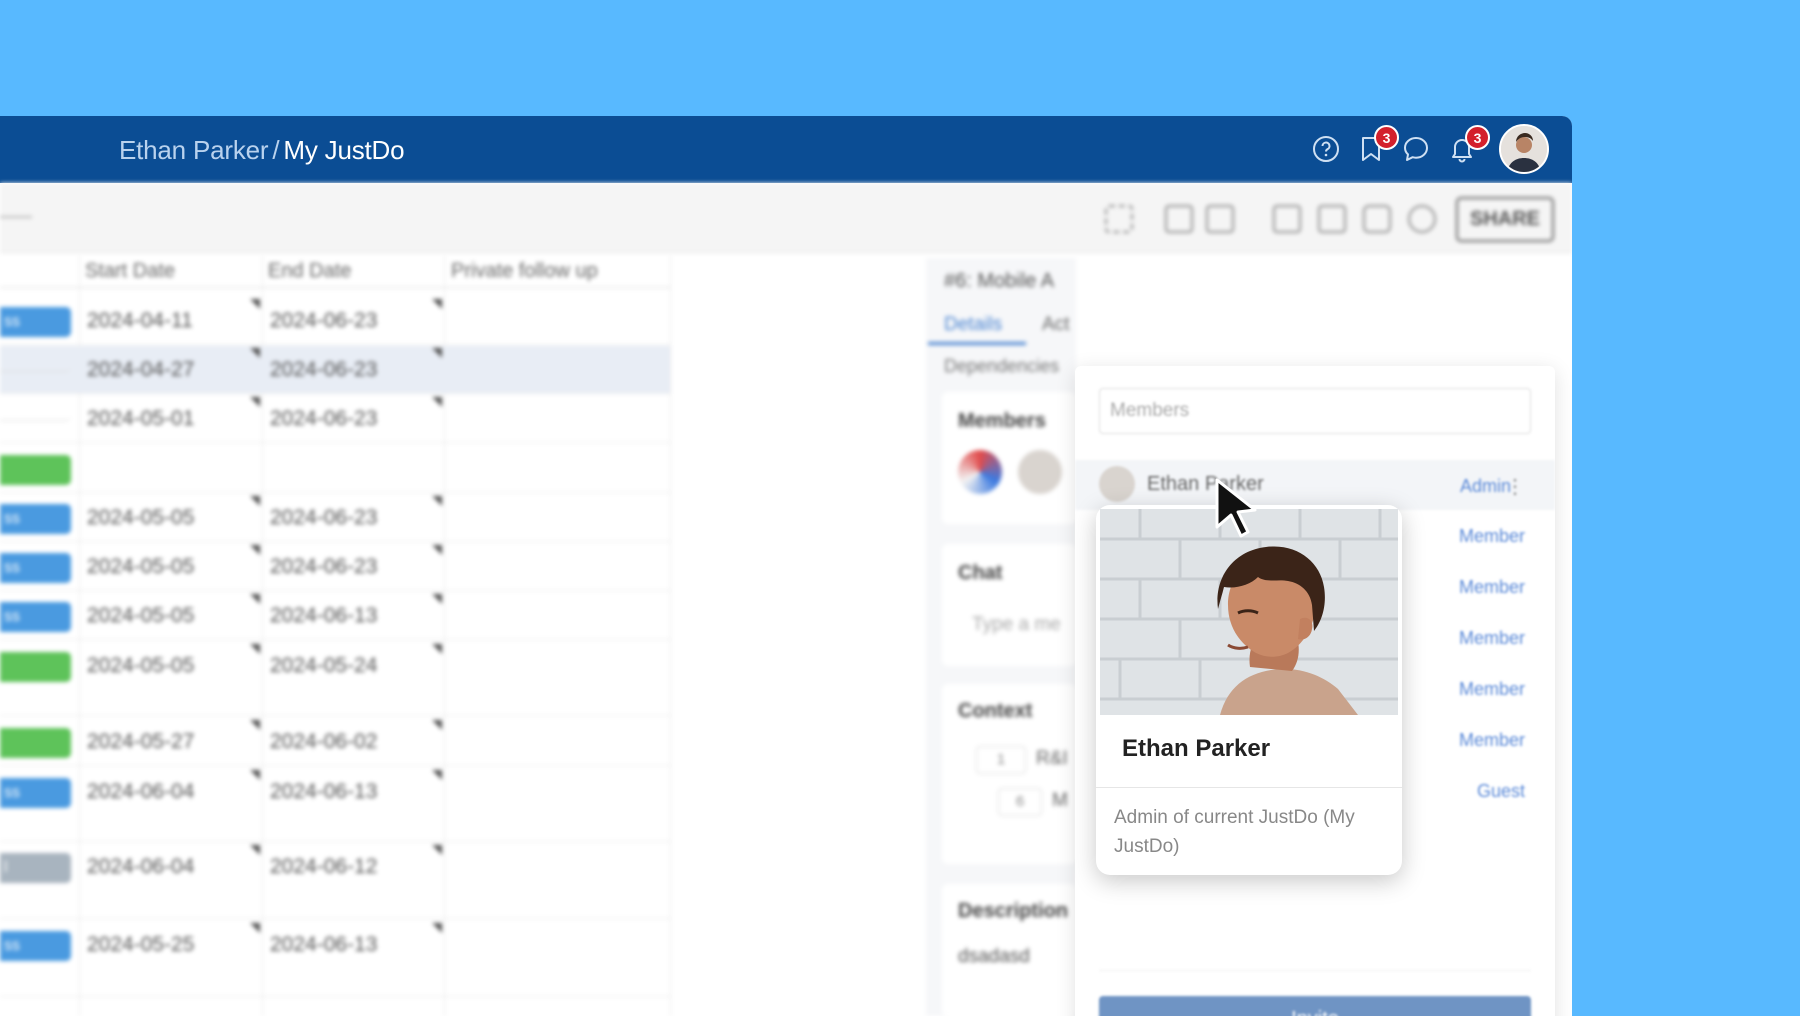 The image size is (1800, 1016). I want to click on chat-icon, so click(1416, 149).